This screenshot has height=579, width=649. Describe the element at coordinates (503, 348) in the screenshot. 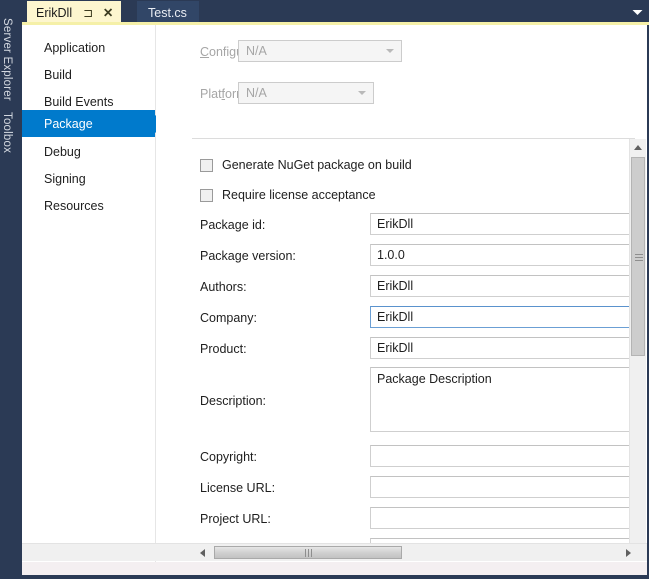

I see `product-input: ErikDll` at that location.